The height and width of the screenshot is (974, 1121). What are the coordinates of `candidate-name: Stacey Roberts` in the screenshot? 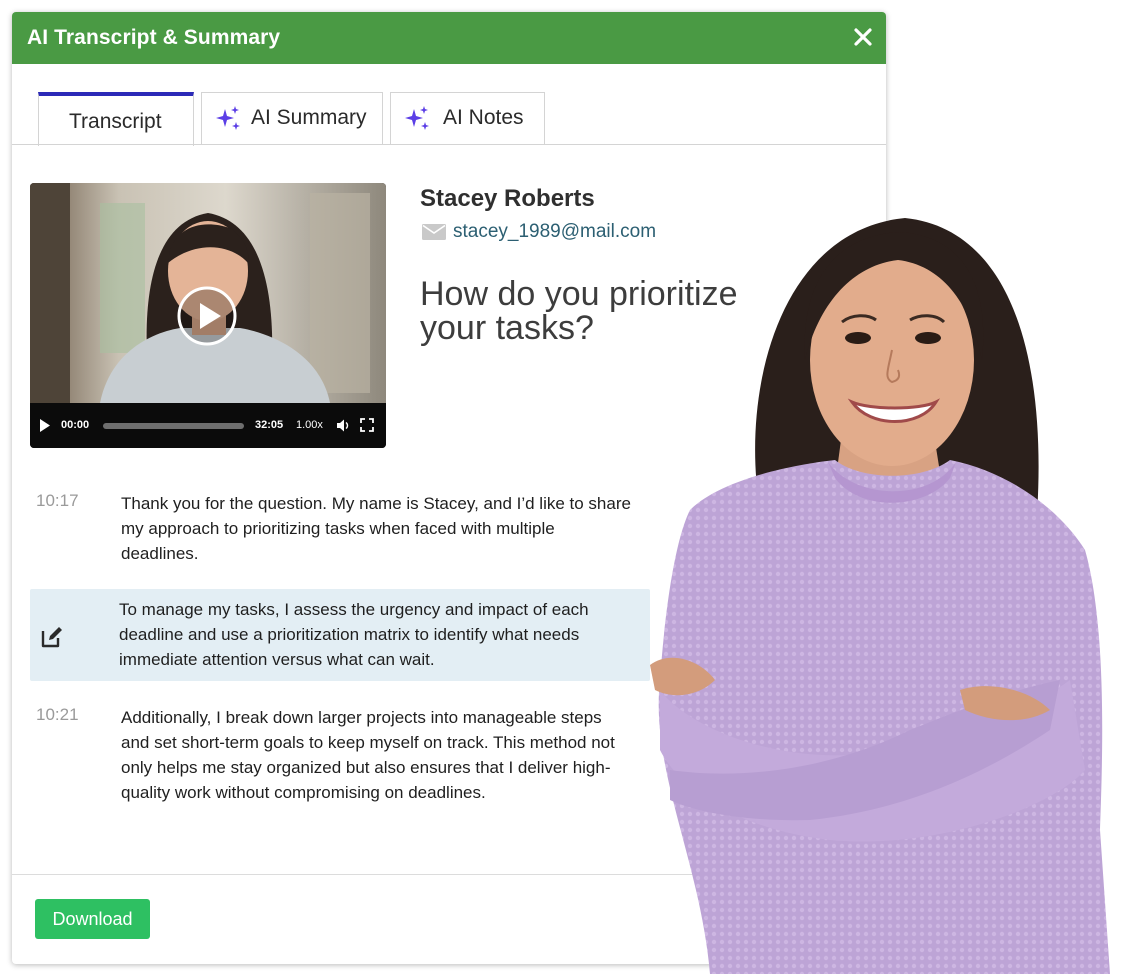 It's located at (507, 198).